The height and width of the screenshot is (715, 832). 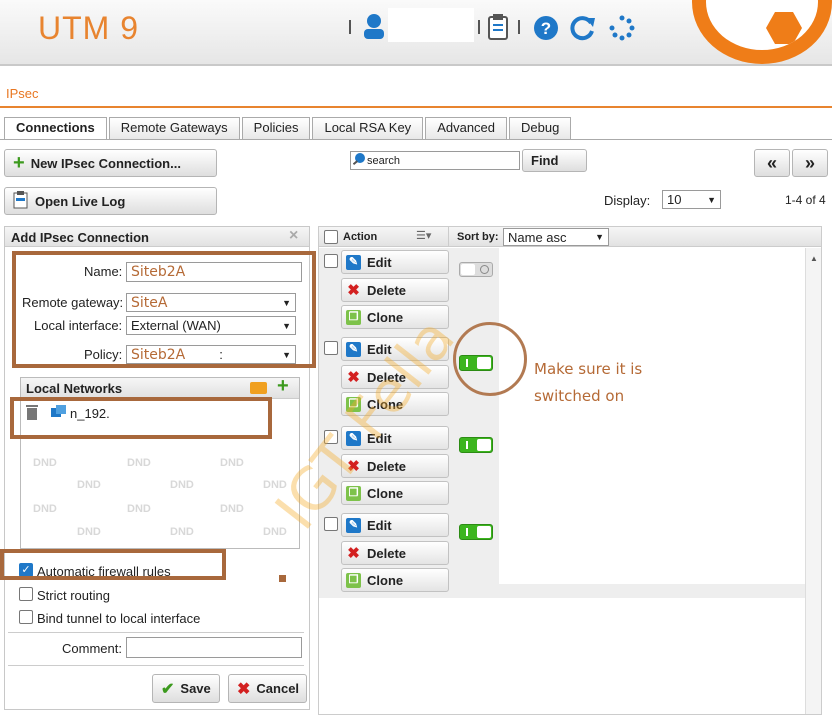 What do you see at coordinates (805, 200) in the screenshot?
I see `range-text: 1-4 of 4` at bounding box center [805, 200].